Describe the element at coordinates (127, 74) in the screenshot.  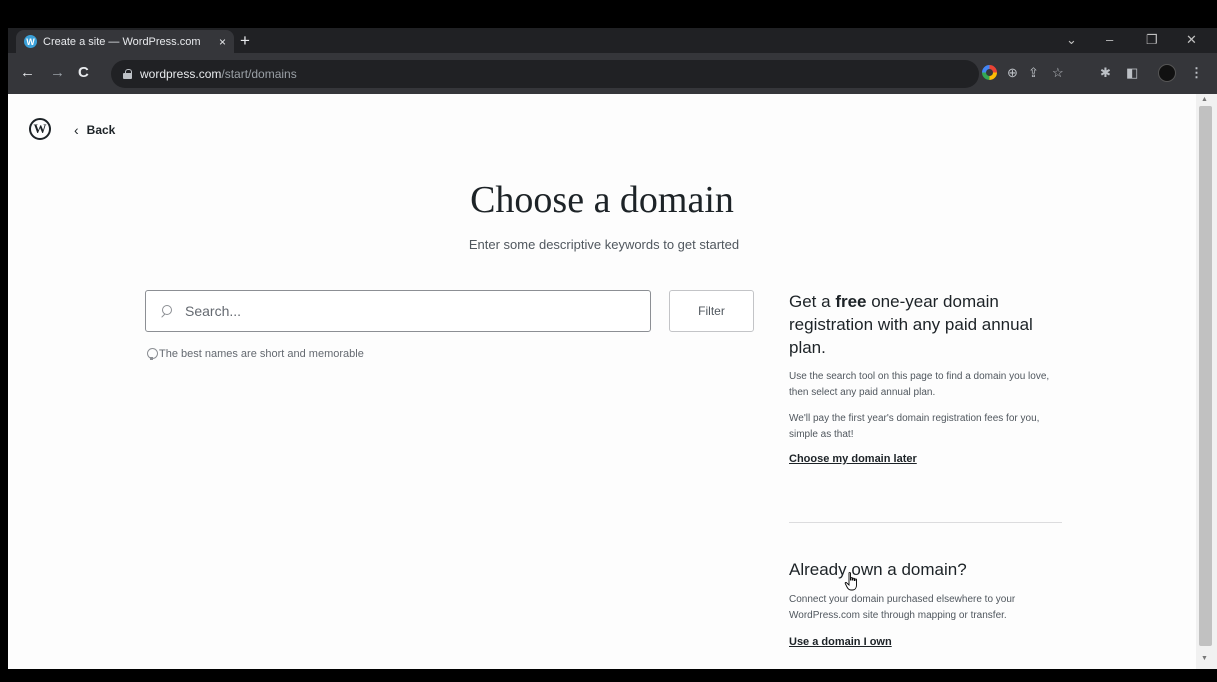
I see `lock-icon` at that location.